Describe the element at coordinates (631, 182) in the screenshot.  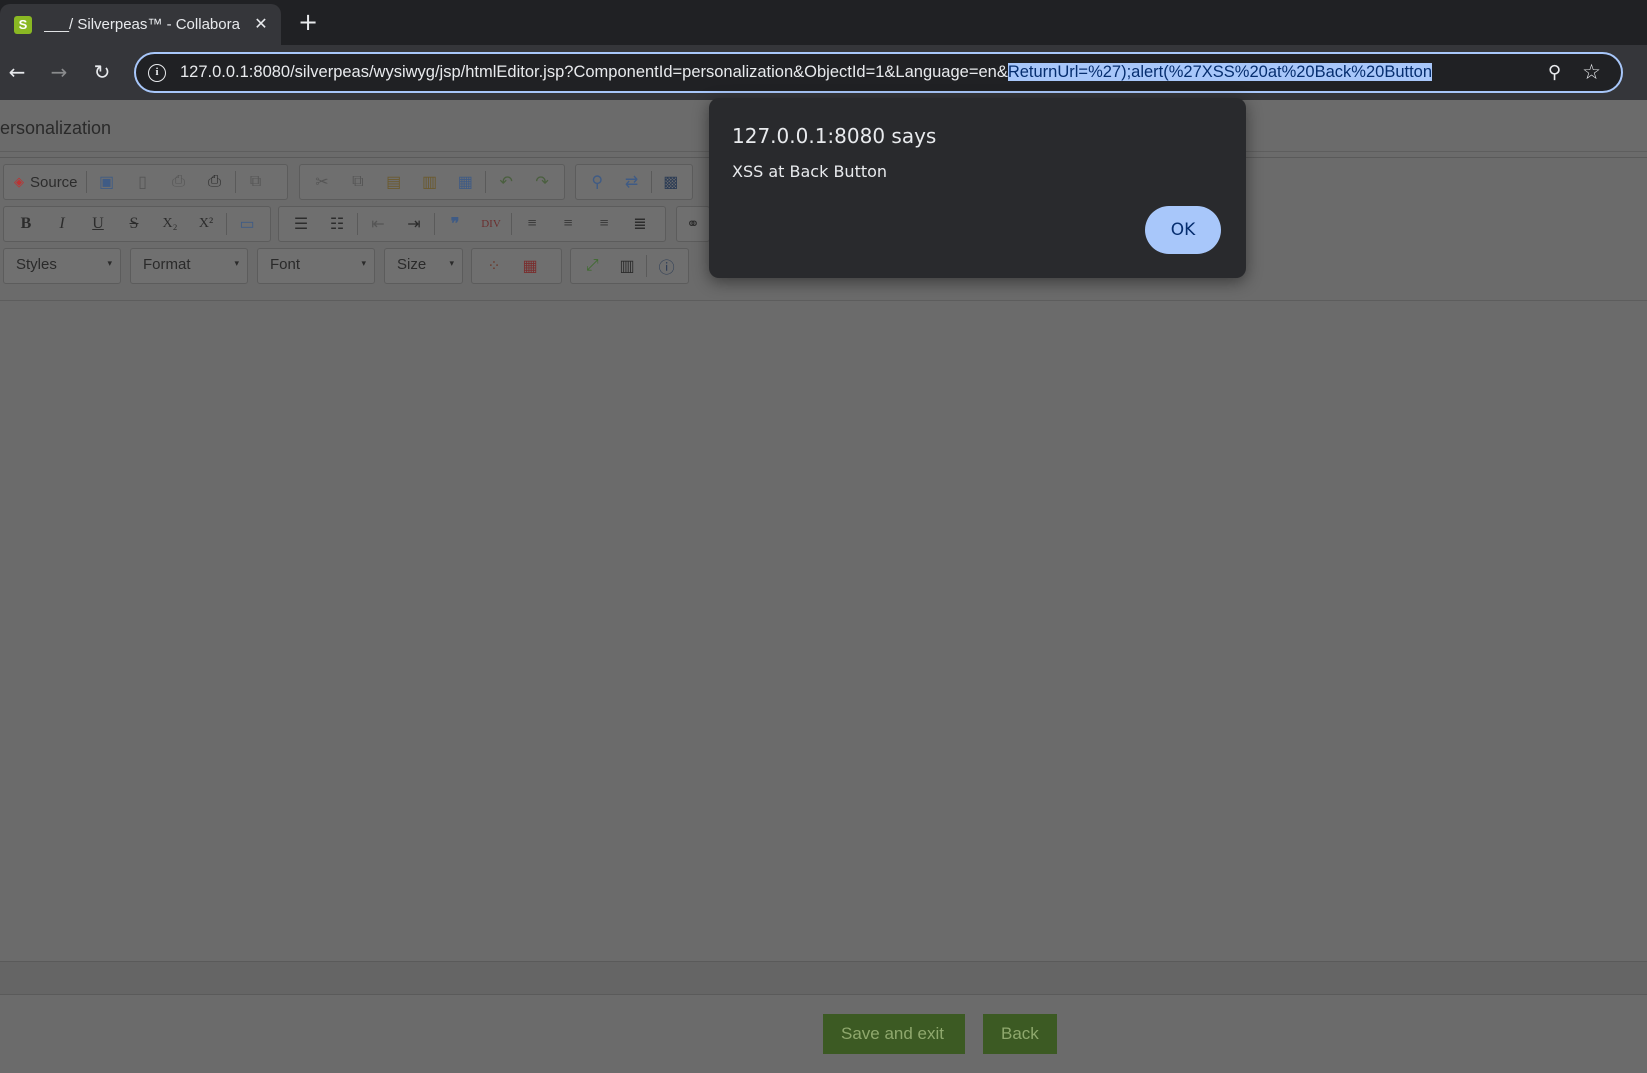
I see `replace-icon: ⇄` at that location.